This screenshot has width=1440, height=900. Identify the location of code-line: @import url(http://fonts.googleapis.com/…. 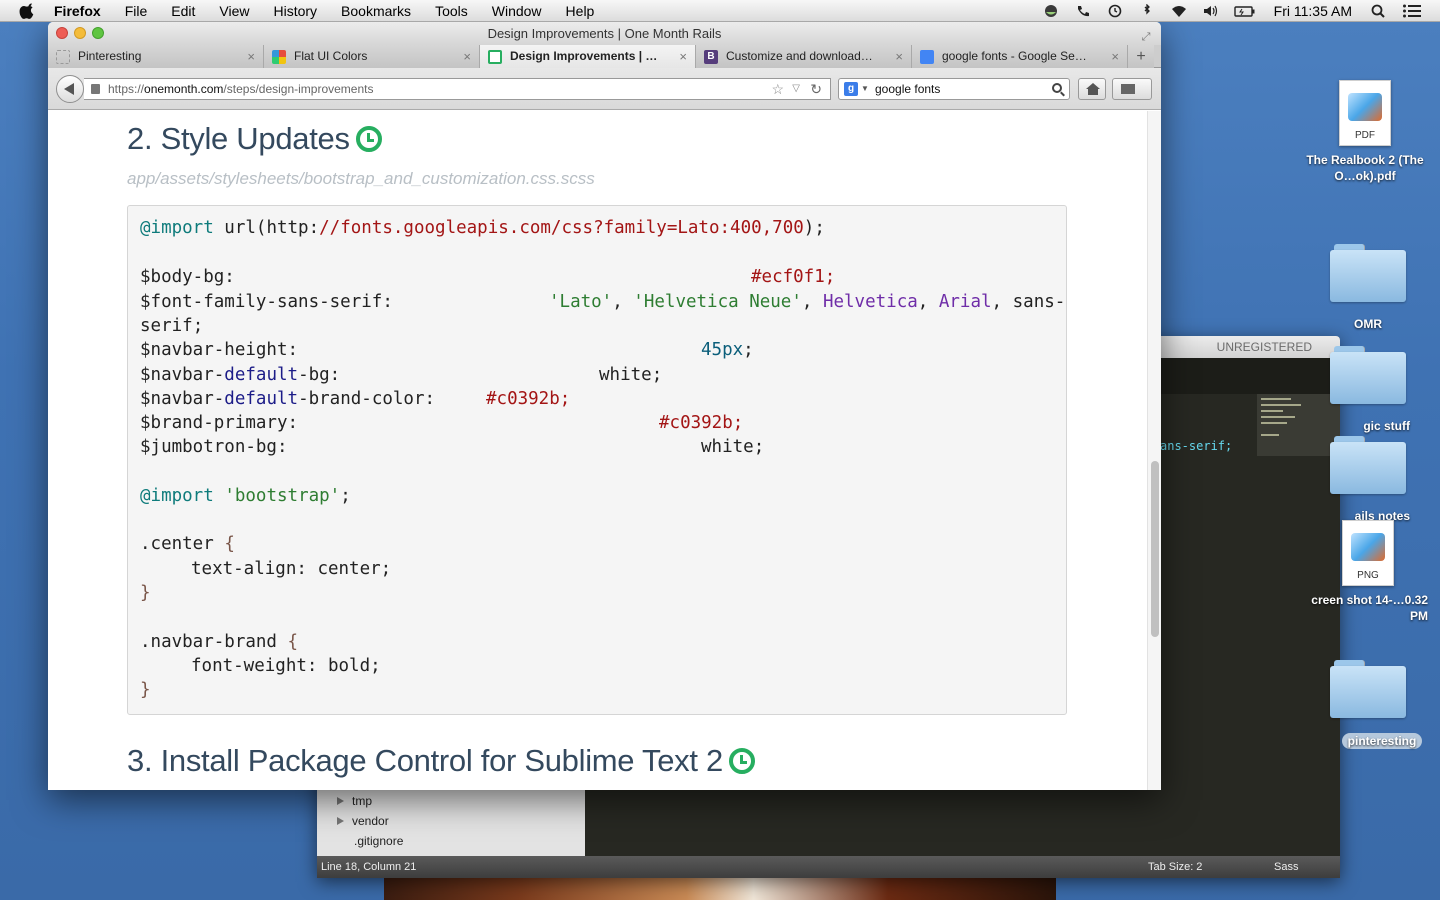
(482, 228).